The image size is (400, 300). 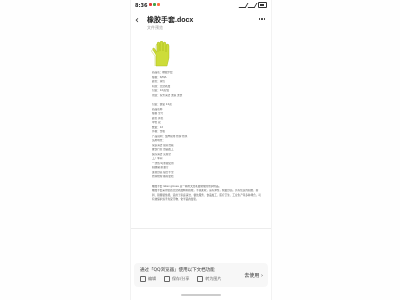 I want to click on status-right, so click(x=252, y=5).